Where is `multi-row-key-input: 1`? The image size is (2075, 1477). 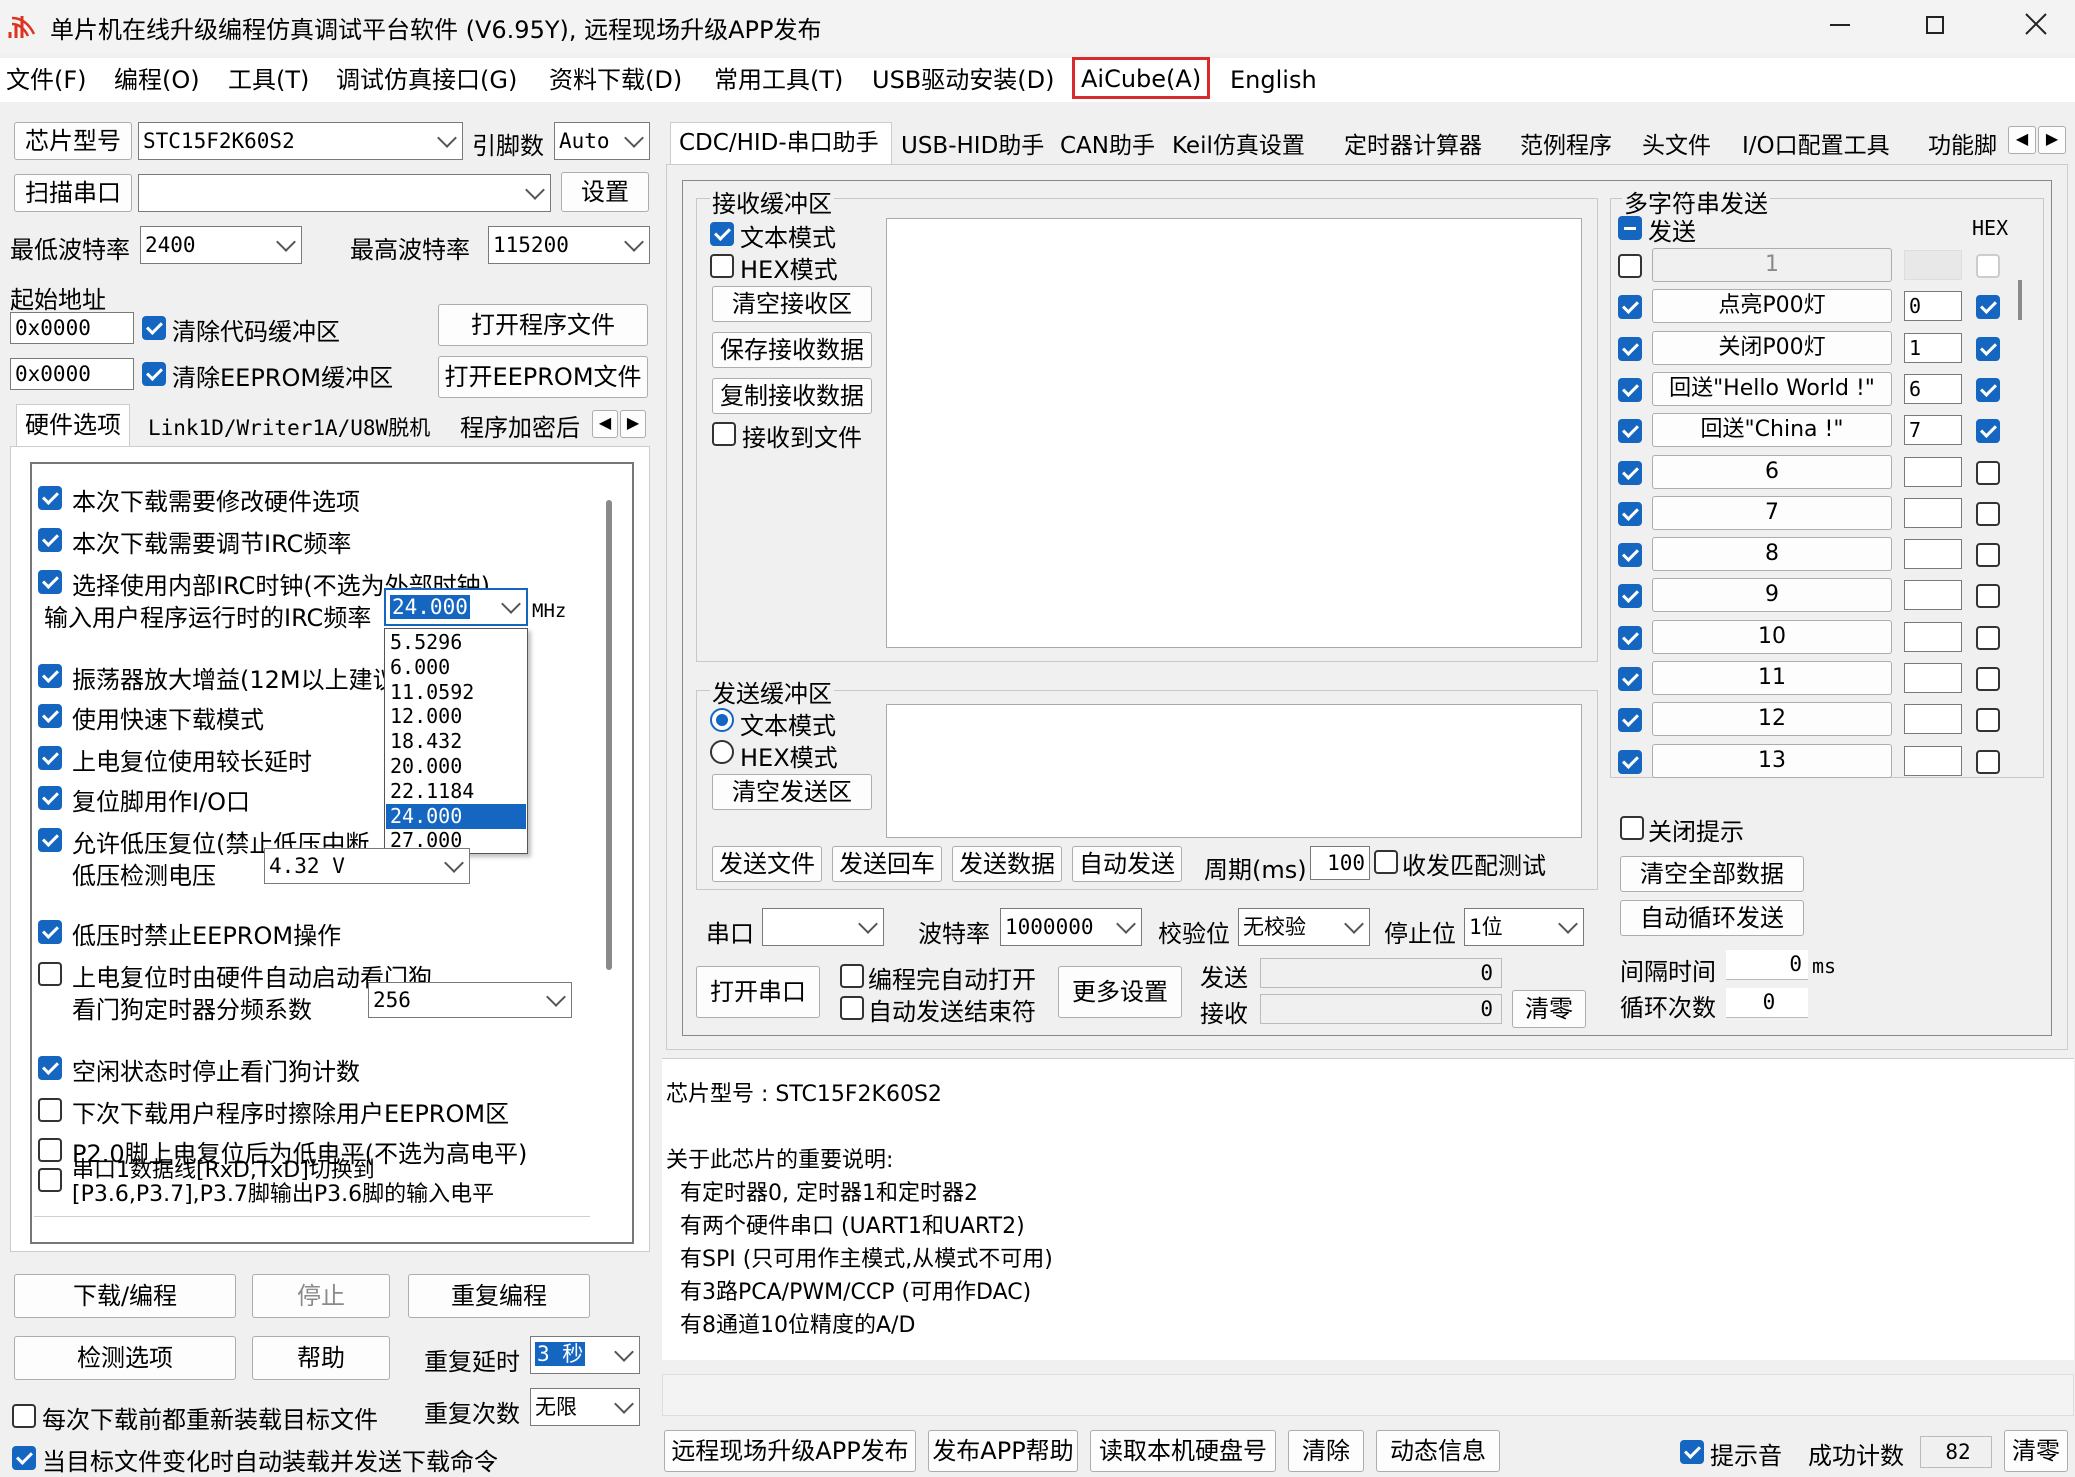
multi-row-key-input: 1 is located at coordinates (1933, 347).